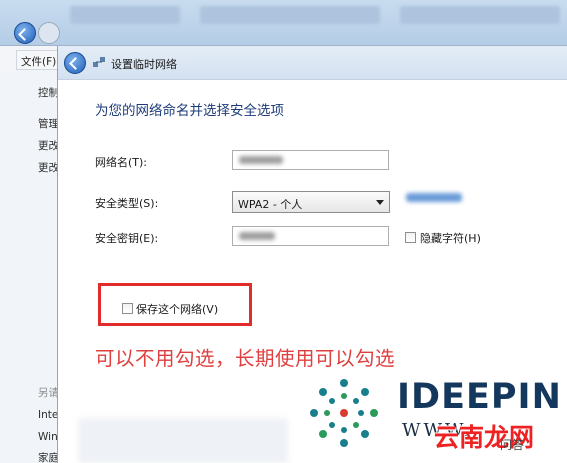 Image resolution: width=567 pixels, height=463 pixels. Describe the element at coordinates (312, 63) in the screenshot. I see `dialog-header: 设置临时网络` at that location.